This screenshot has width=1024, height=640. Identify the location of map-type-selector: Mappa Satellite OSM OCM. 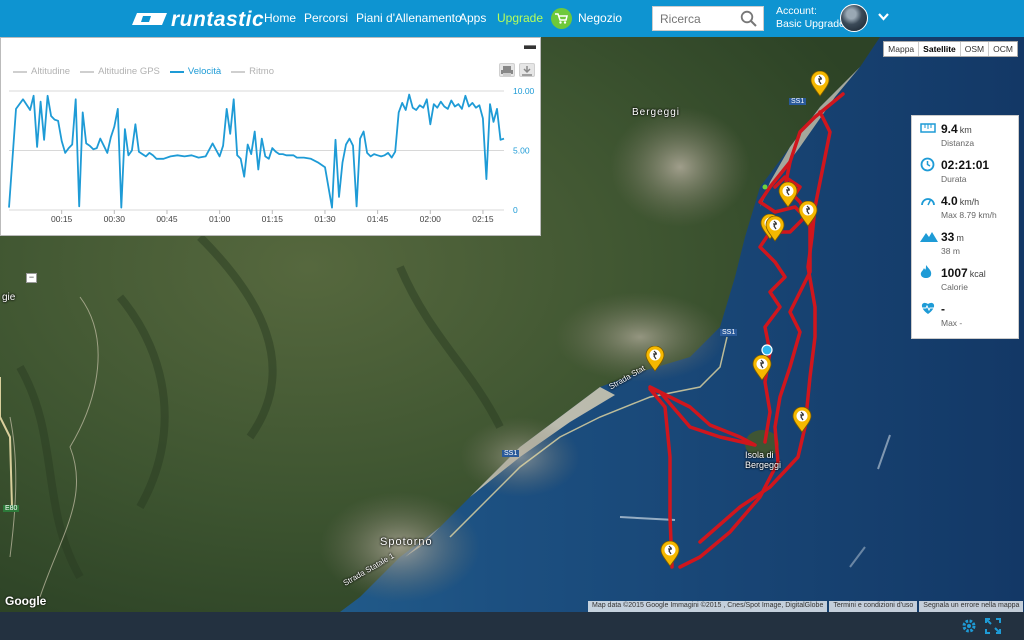
(950, 49).